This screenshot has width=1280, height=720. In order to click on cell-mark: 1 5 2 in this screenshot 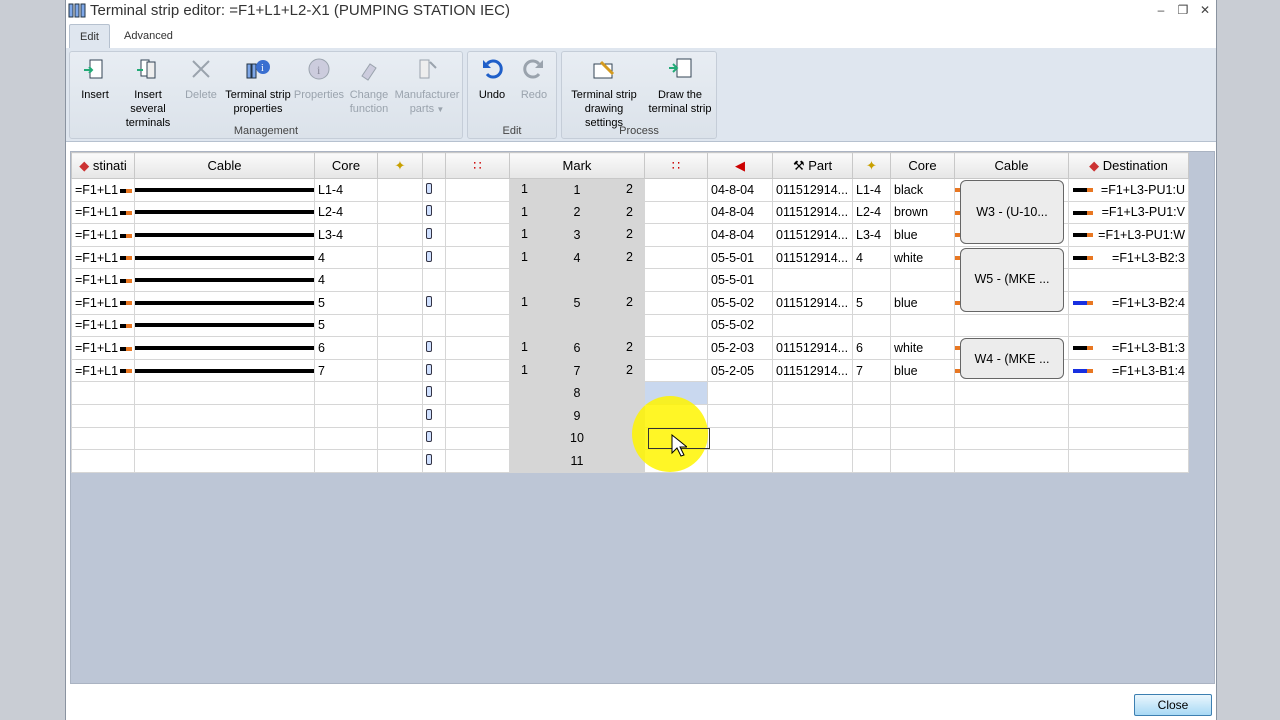, I will do `click(577, 302)`.